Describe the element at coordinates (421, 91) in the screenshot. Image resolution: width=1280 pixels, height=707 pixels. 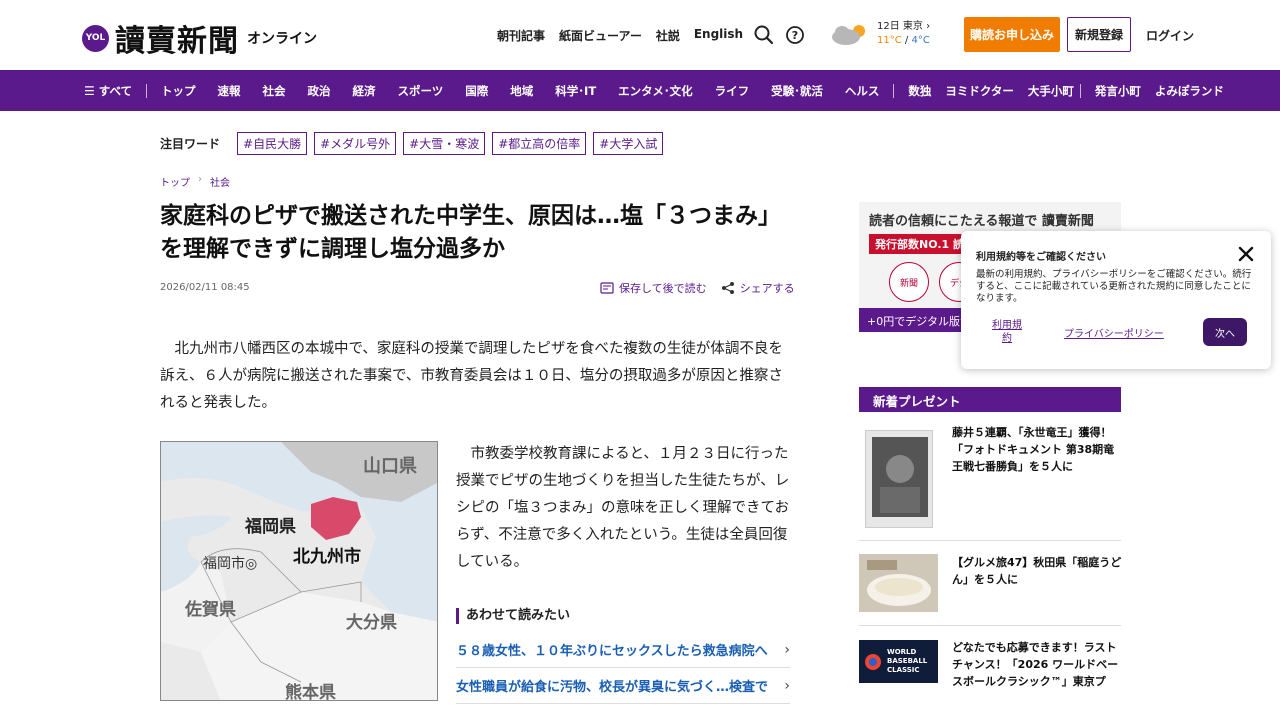
I see `nav-item-sports: スポーツ` at that location.